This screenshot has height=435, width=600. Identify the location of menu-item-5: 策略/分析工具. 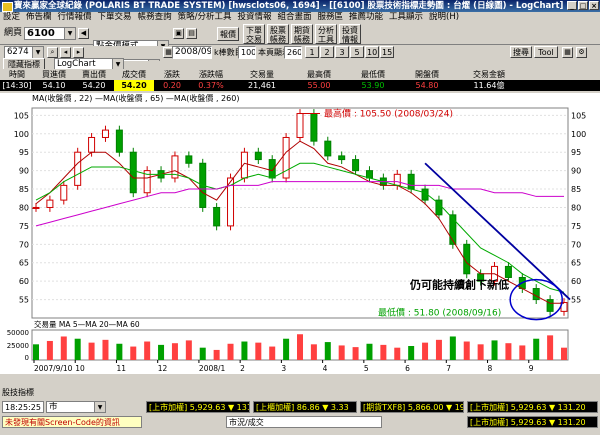
(205, 17).